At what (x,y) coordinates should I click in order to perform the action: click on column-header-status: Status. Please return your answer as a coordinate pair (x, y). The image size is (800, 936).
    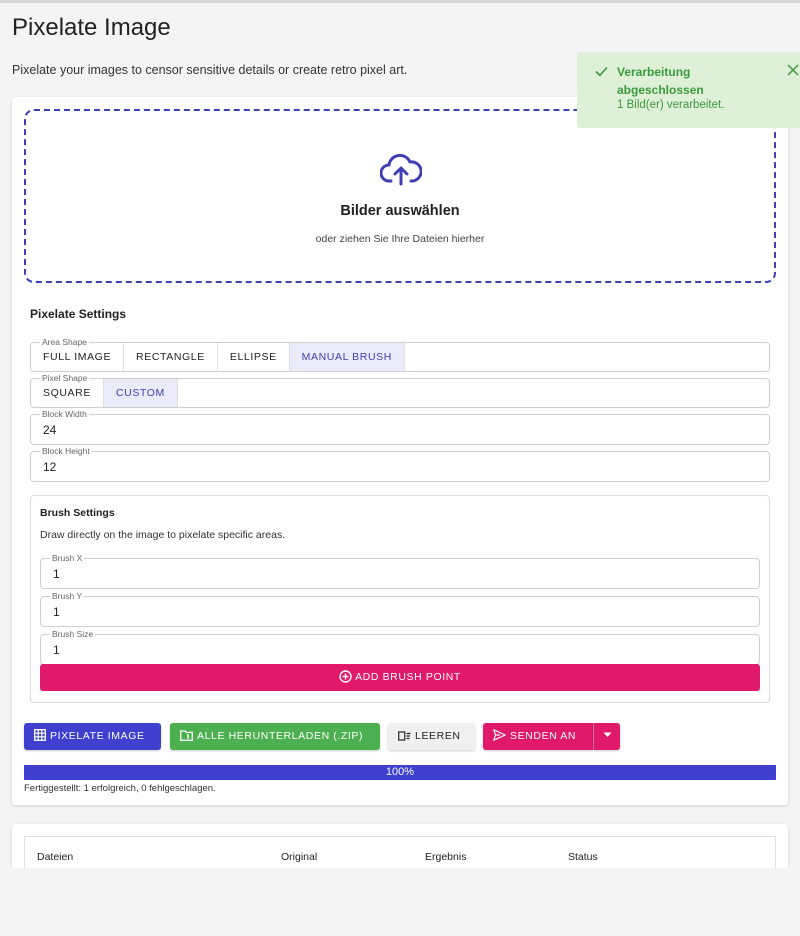
    Looking at the image, I should click on (583, 857).